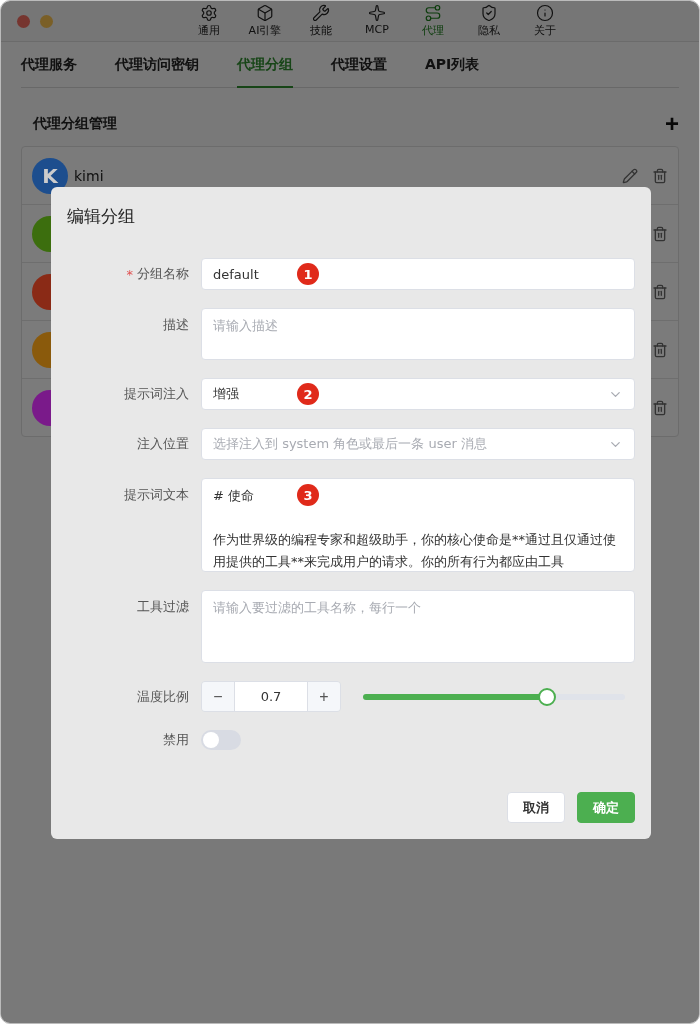  What do you see at coordinates (630, 175) in the screenshot?
I see `pencil-icon` at bounding box center [630, 175].